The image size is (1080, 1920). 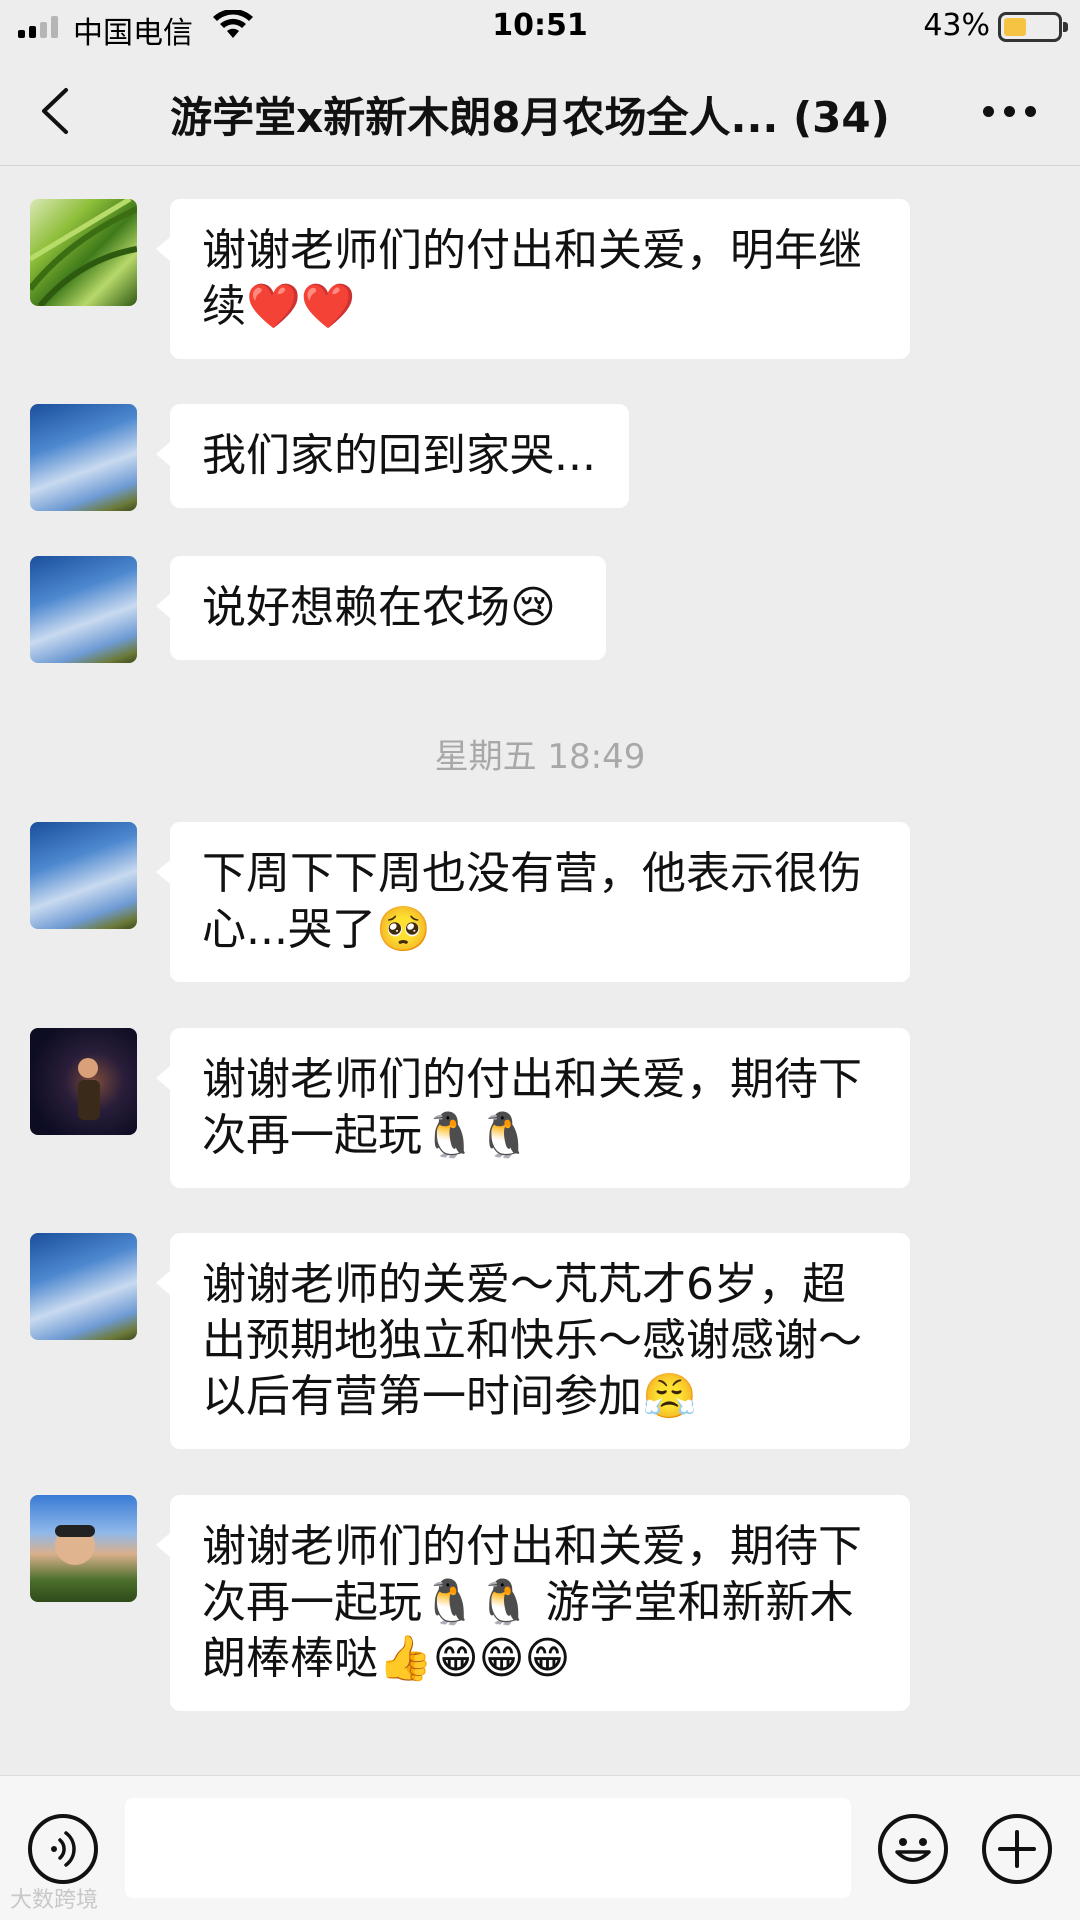 What do you see at coordinates (54, 1900) in the screenshot?
I see `watermark: 大数跨境` at bounding box center [54, 1900].